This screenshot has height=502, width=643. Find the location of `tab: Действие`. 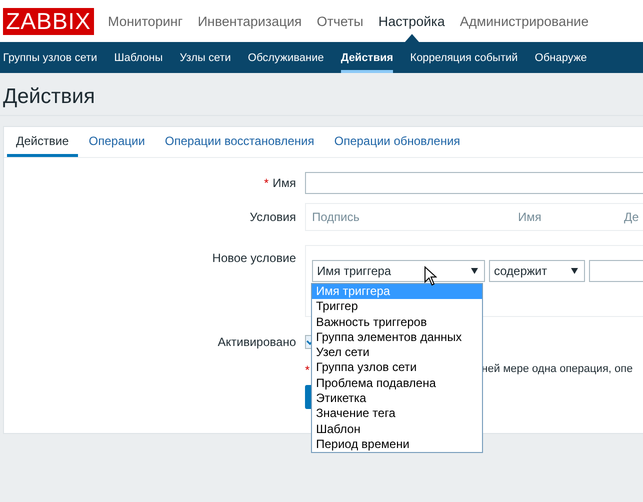

tab: Действие is located at coordinates (42, 142).